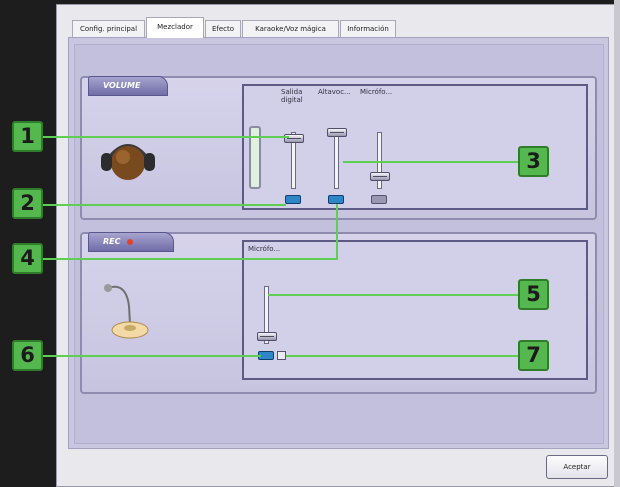  What do you see at coordinates (175, 27) in the screenshot?
I see `tab-mezclador: Mezclador` at bounding box center [175, 27].